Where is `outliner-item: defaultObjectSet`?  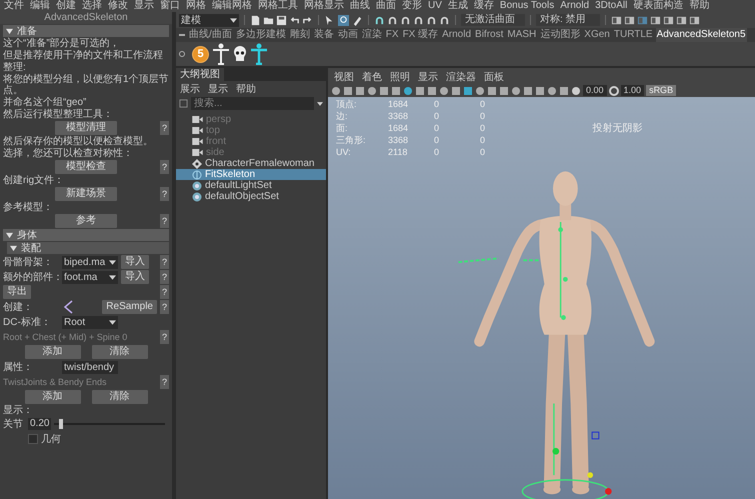 outliner-item: defaultObjectSet is located at coordinates (251, 196).